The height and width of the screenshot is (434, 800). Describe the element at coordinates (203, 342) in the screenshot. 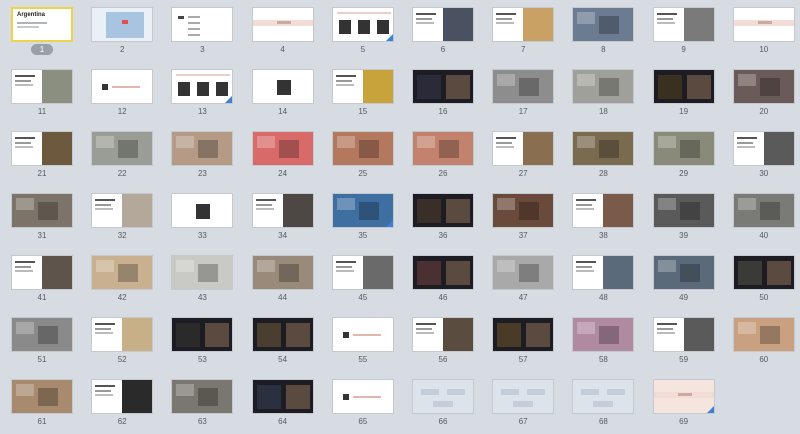

I see `slide-thumbnail: 53` at that location.